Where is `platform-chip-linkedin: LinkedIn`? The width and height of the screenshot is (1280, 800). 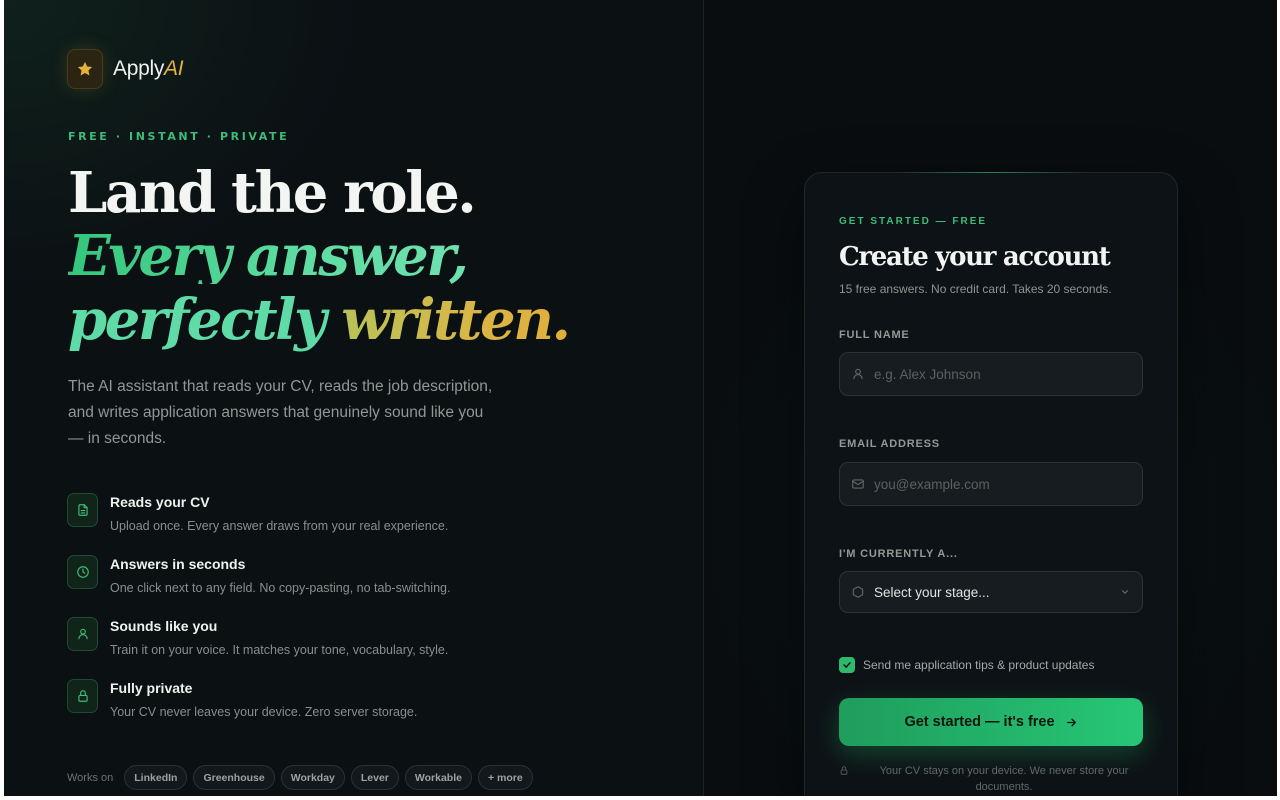
platform-chip-linkedin: LinkedIn is located at coordinates (156, 777).